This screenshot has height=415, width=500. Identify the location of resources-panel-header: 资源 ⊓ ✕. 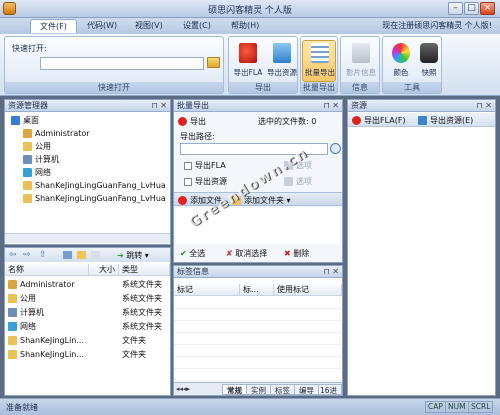
(421, 106).